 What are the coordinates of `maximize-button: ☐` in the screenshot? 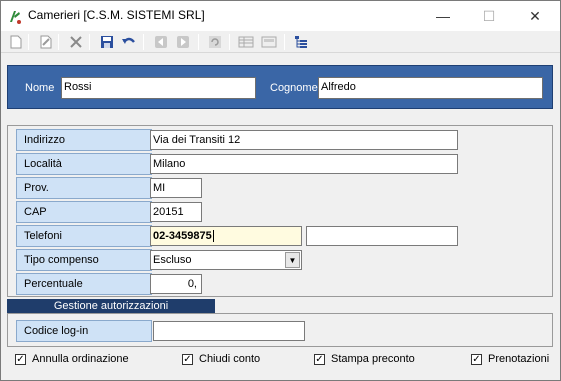 It's located at (489, 16).